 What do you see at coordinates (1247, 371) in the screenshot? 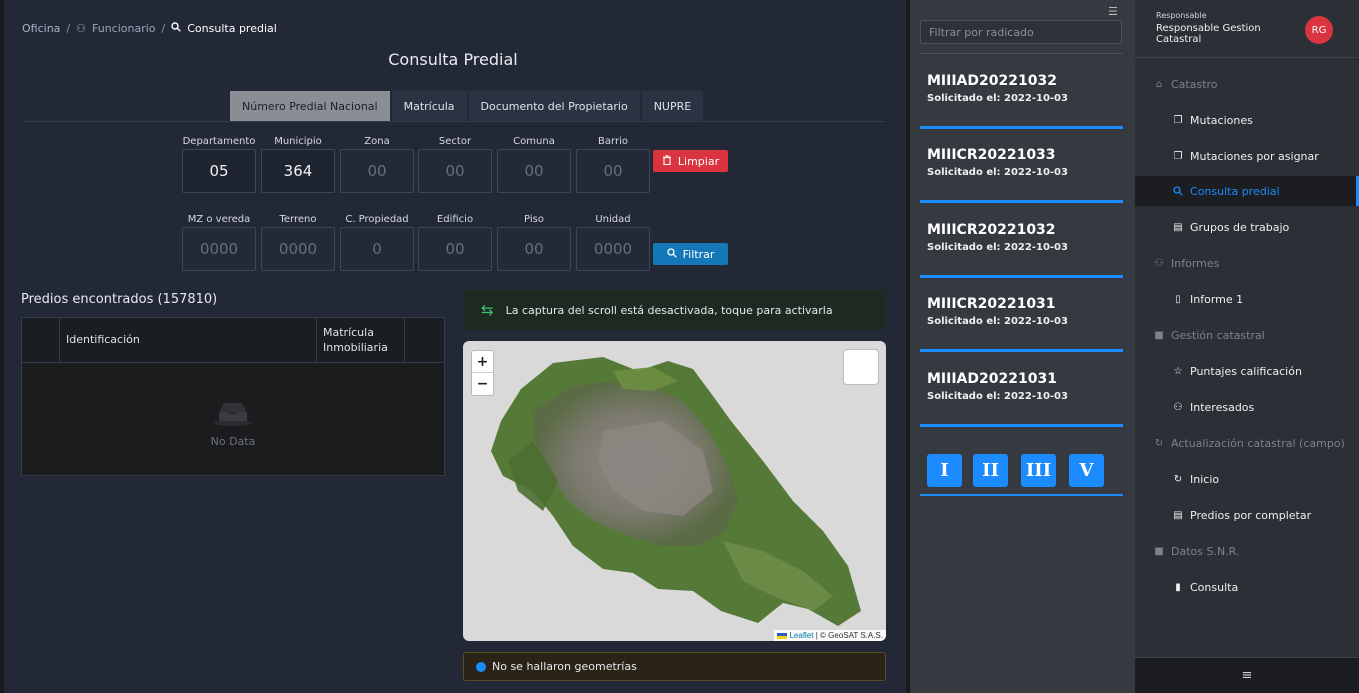
I see `sidebar-item-puntajes-calificacion: ☆ Puntajes calificación` at bounding box center [1247, 371].